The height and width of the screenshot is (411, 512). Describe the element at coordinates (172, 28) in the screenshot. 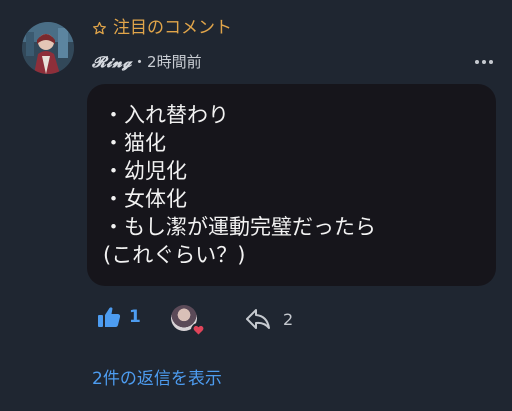

I see `featured-label: 注目のコメント` at that location.